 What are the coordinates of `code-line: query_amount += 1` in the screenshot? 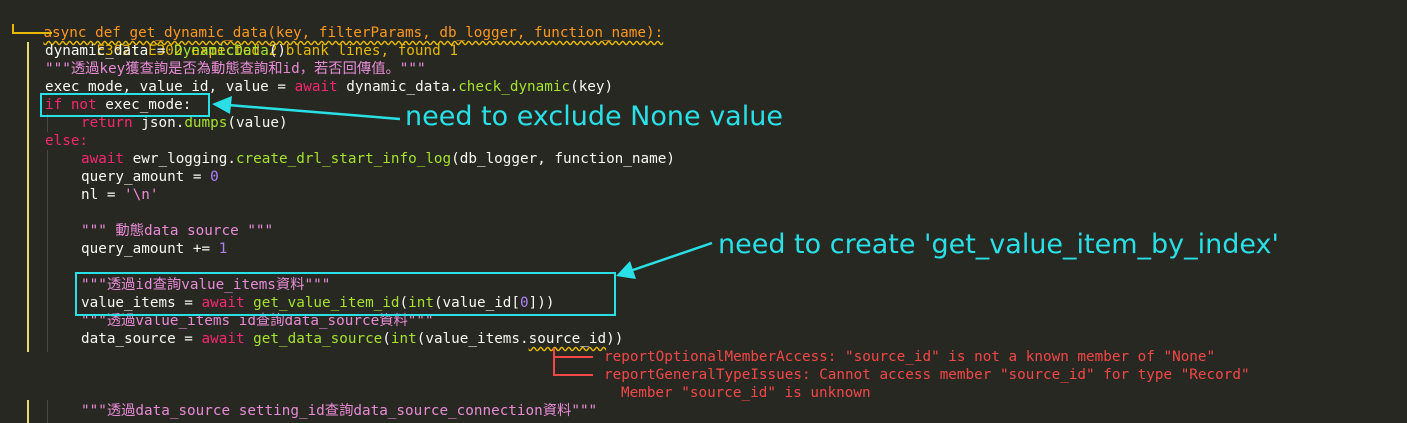 It's located at (154, 249).